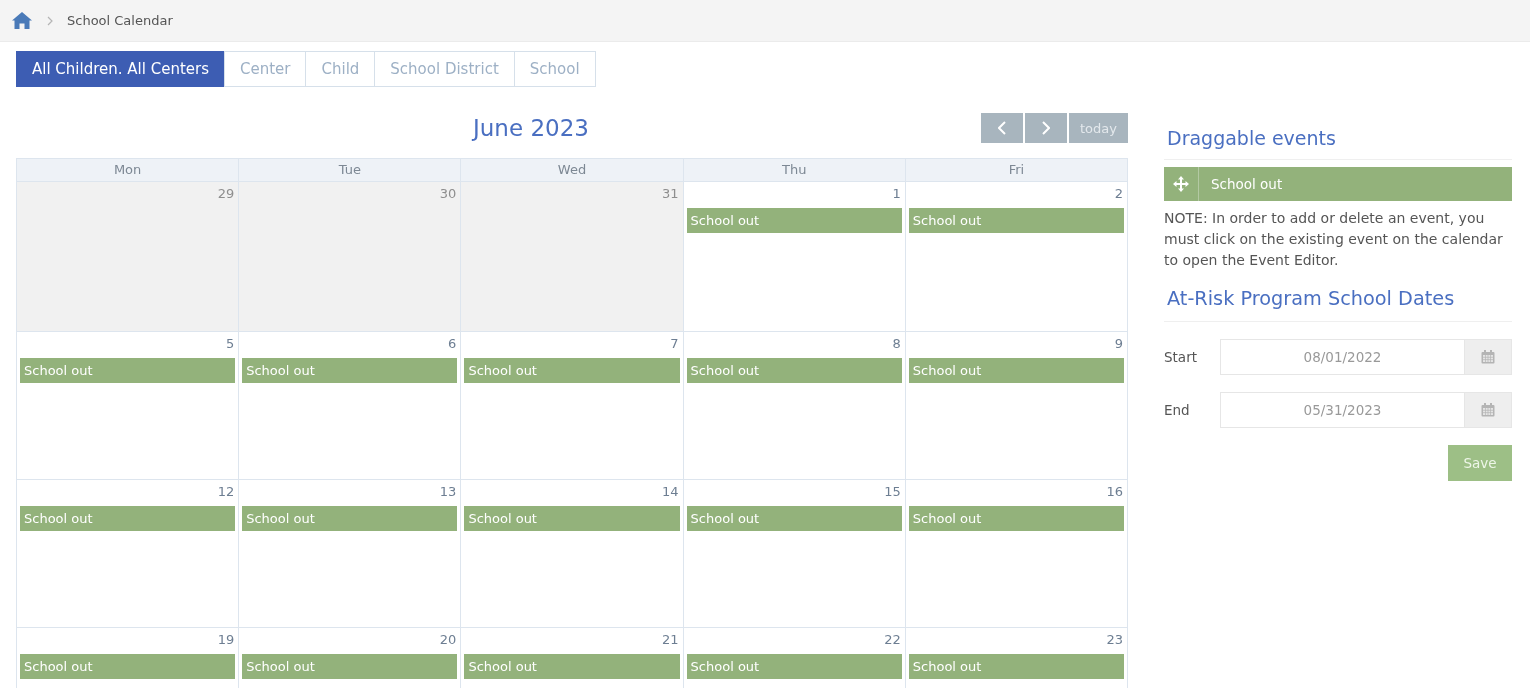  What do you see at coordinates (448, 492) in the screenshot?
I see `day-number: 13` at bounding box center [448, 492].